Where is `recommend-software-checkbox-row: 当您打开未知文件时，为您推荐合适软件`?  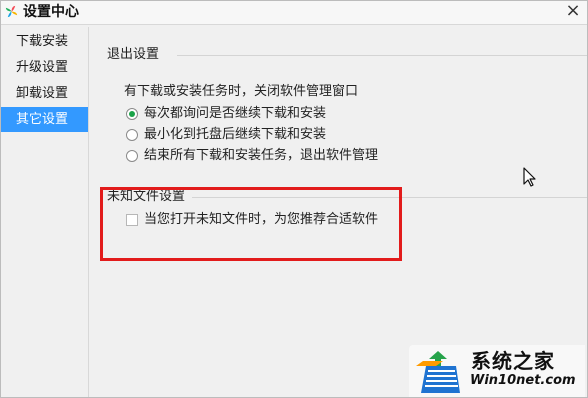
recommend-software-checkbox-row: 当您打开未知文件时，为您推荐合适软件 is located at coordinates (252, 220).